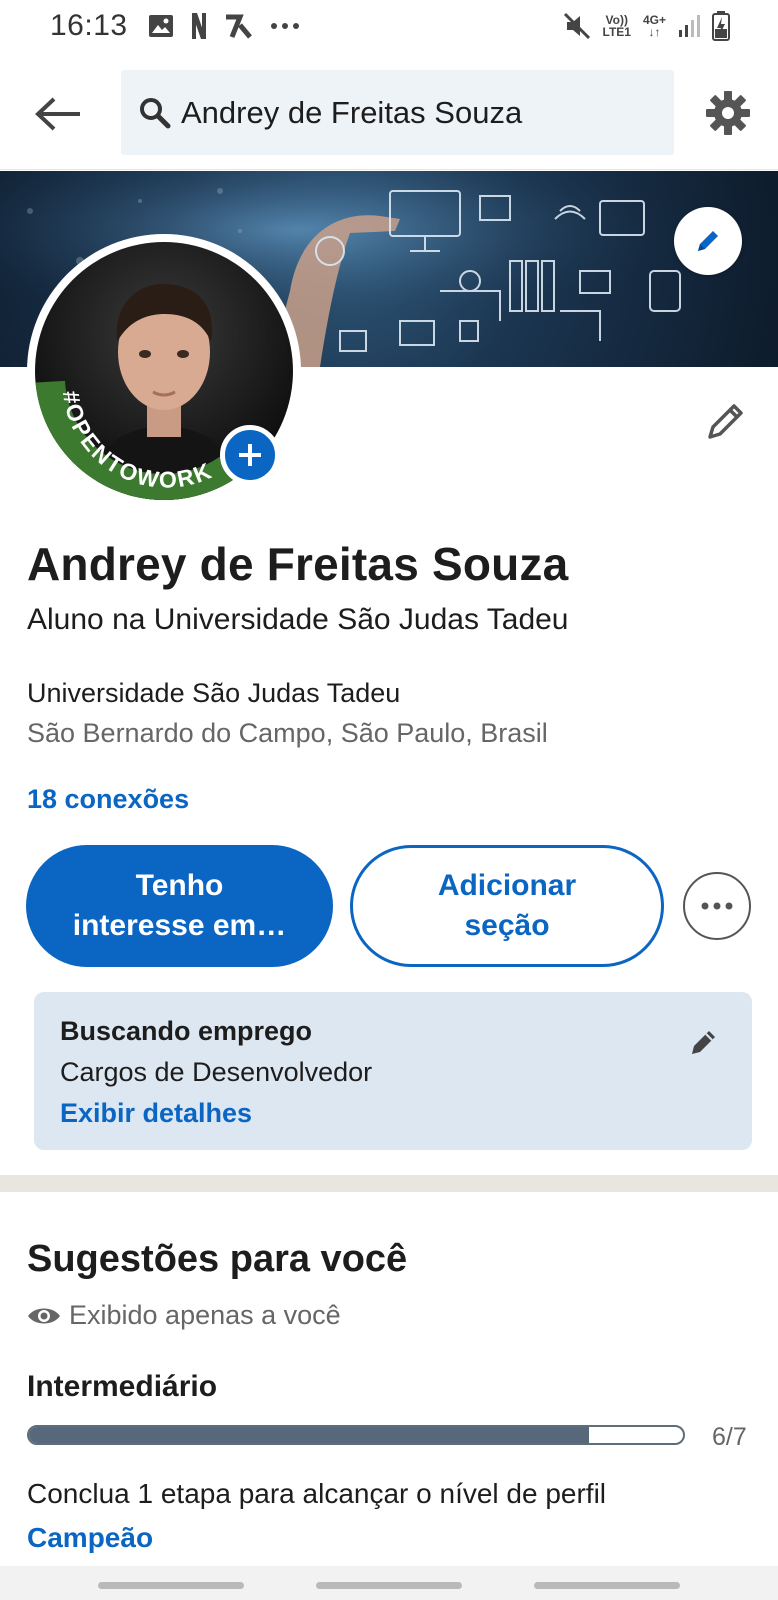  Describe the element at coordinates (89, 25) in the screenshot. I see `status-time: 16:13` at that location.